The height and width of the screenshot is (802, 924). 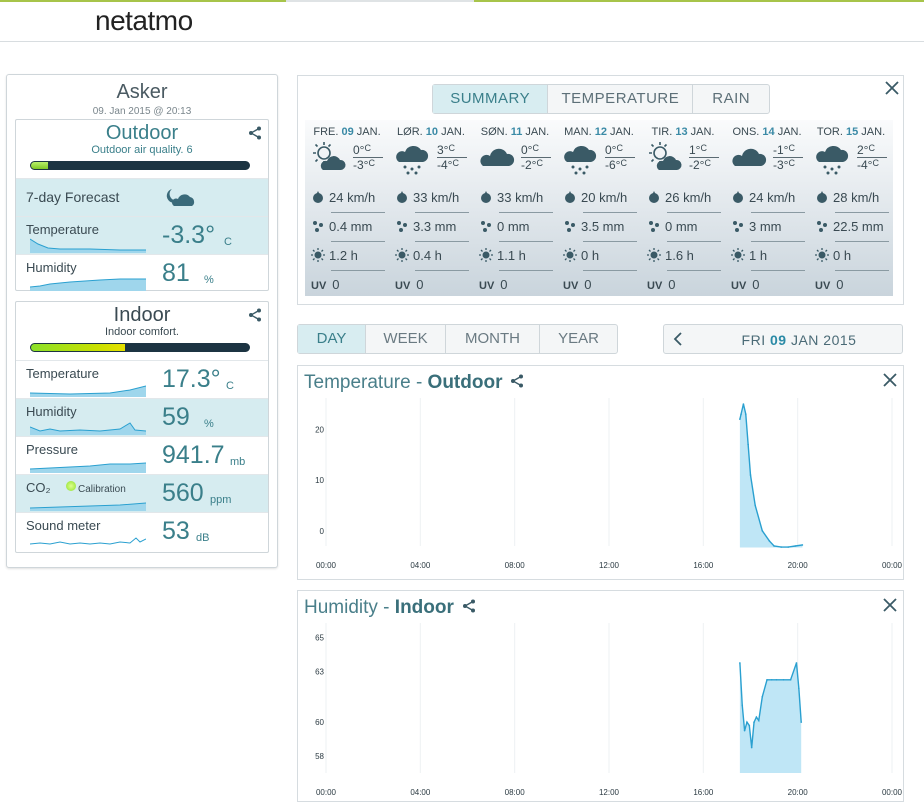 I want to click on air-quality-bar-fill, so click(x=40, y=165).